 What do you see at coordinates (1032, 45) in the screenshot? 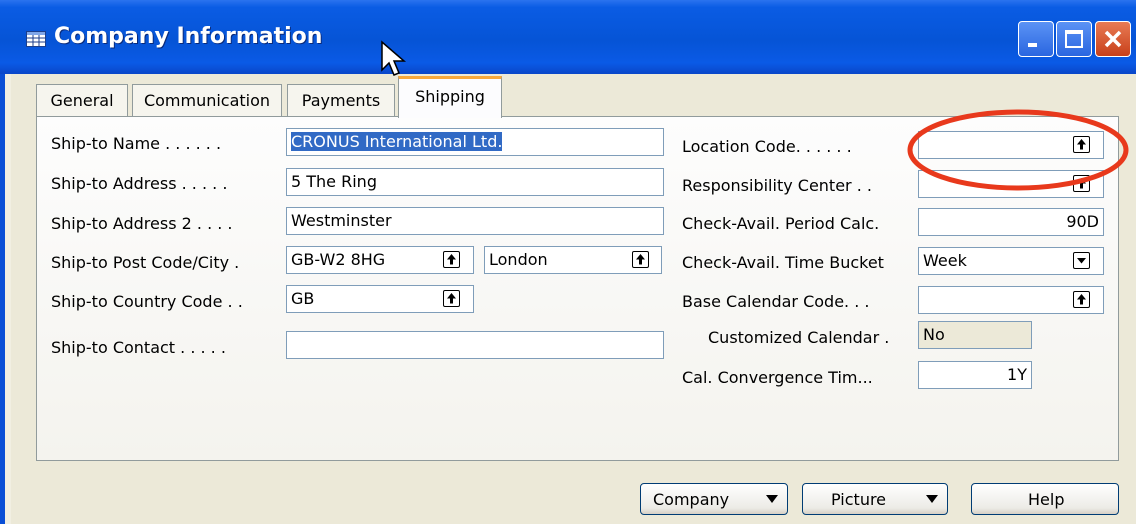
I see `minimize-icon` at bounding box center [1032, 45].